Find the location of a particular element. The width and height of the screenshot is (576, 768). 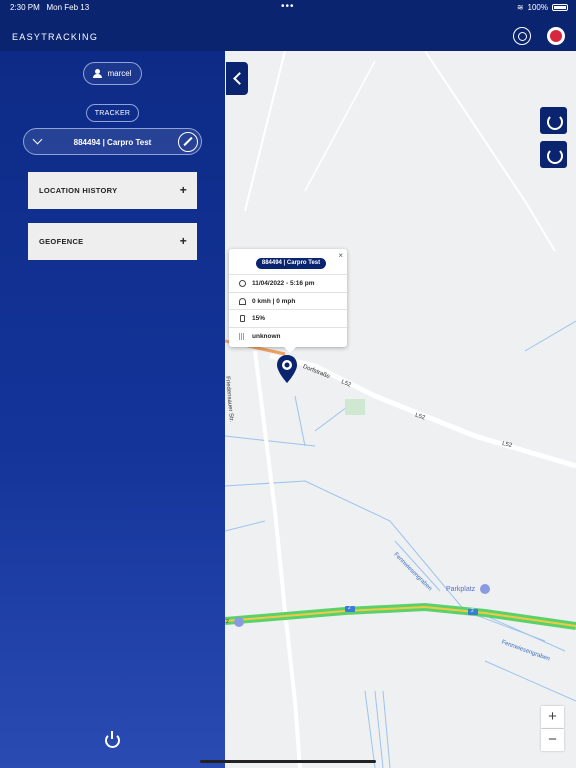

geofence-panel: GEOFENCE + is located at coordinates (112, 241).